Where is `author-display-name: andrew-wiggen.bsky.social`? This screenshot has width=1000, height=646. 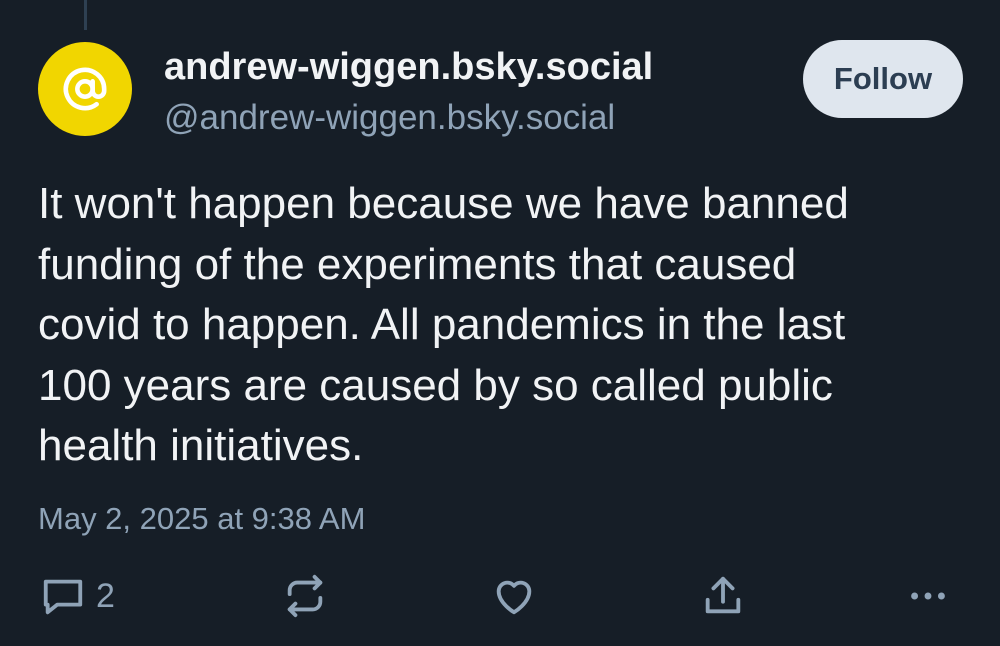 author-display-name: andrew-wiggen.bsky.social is located at coordinates (408, 67).